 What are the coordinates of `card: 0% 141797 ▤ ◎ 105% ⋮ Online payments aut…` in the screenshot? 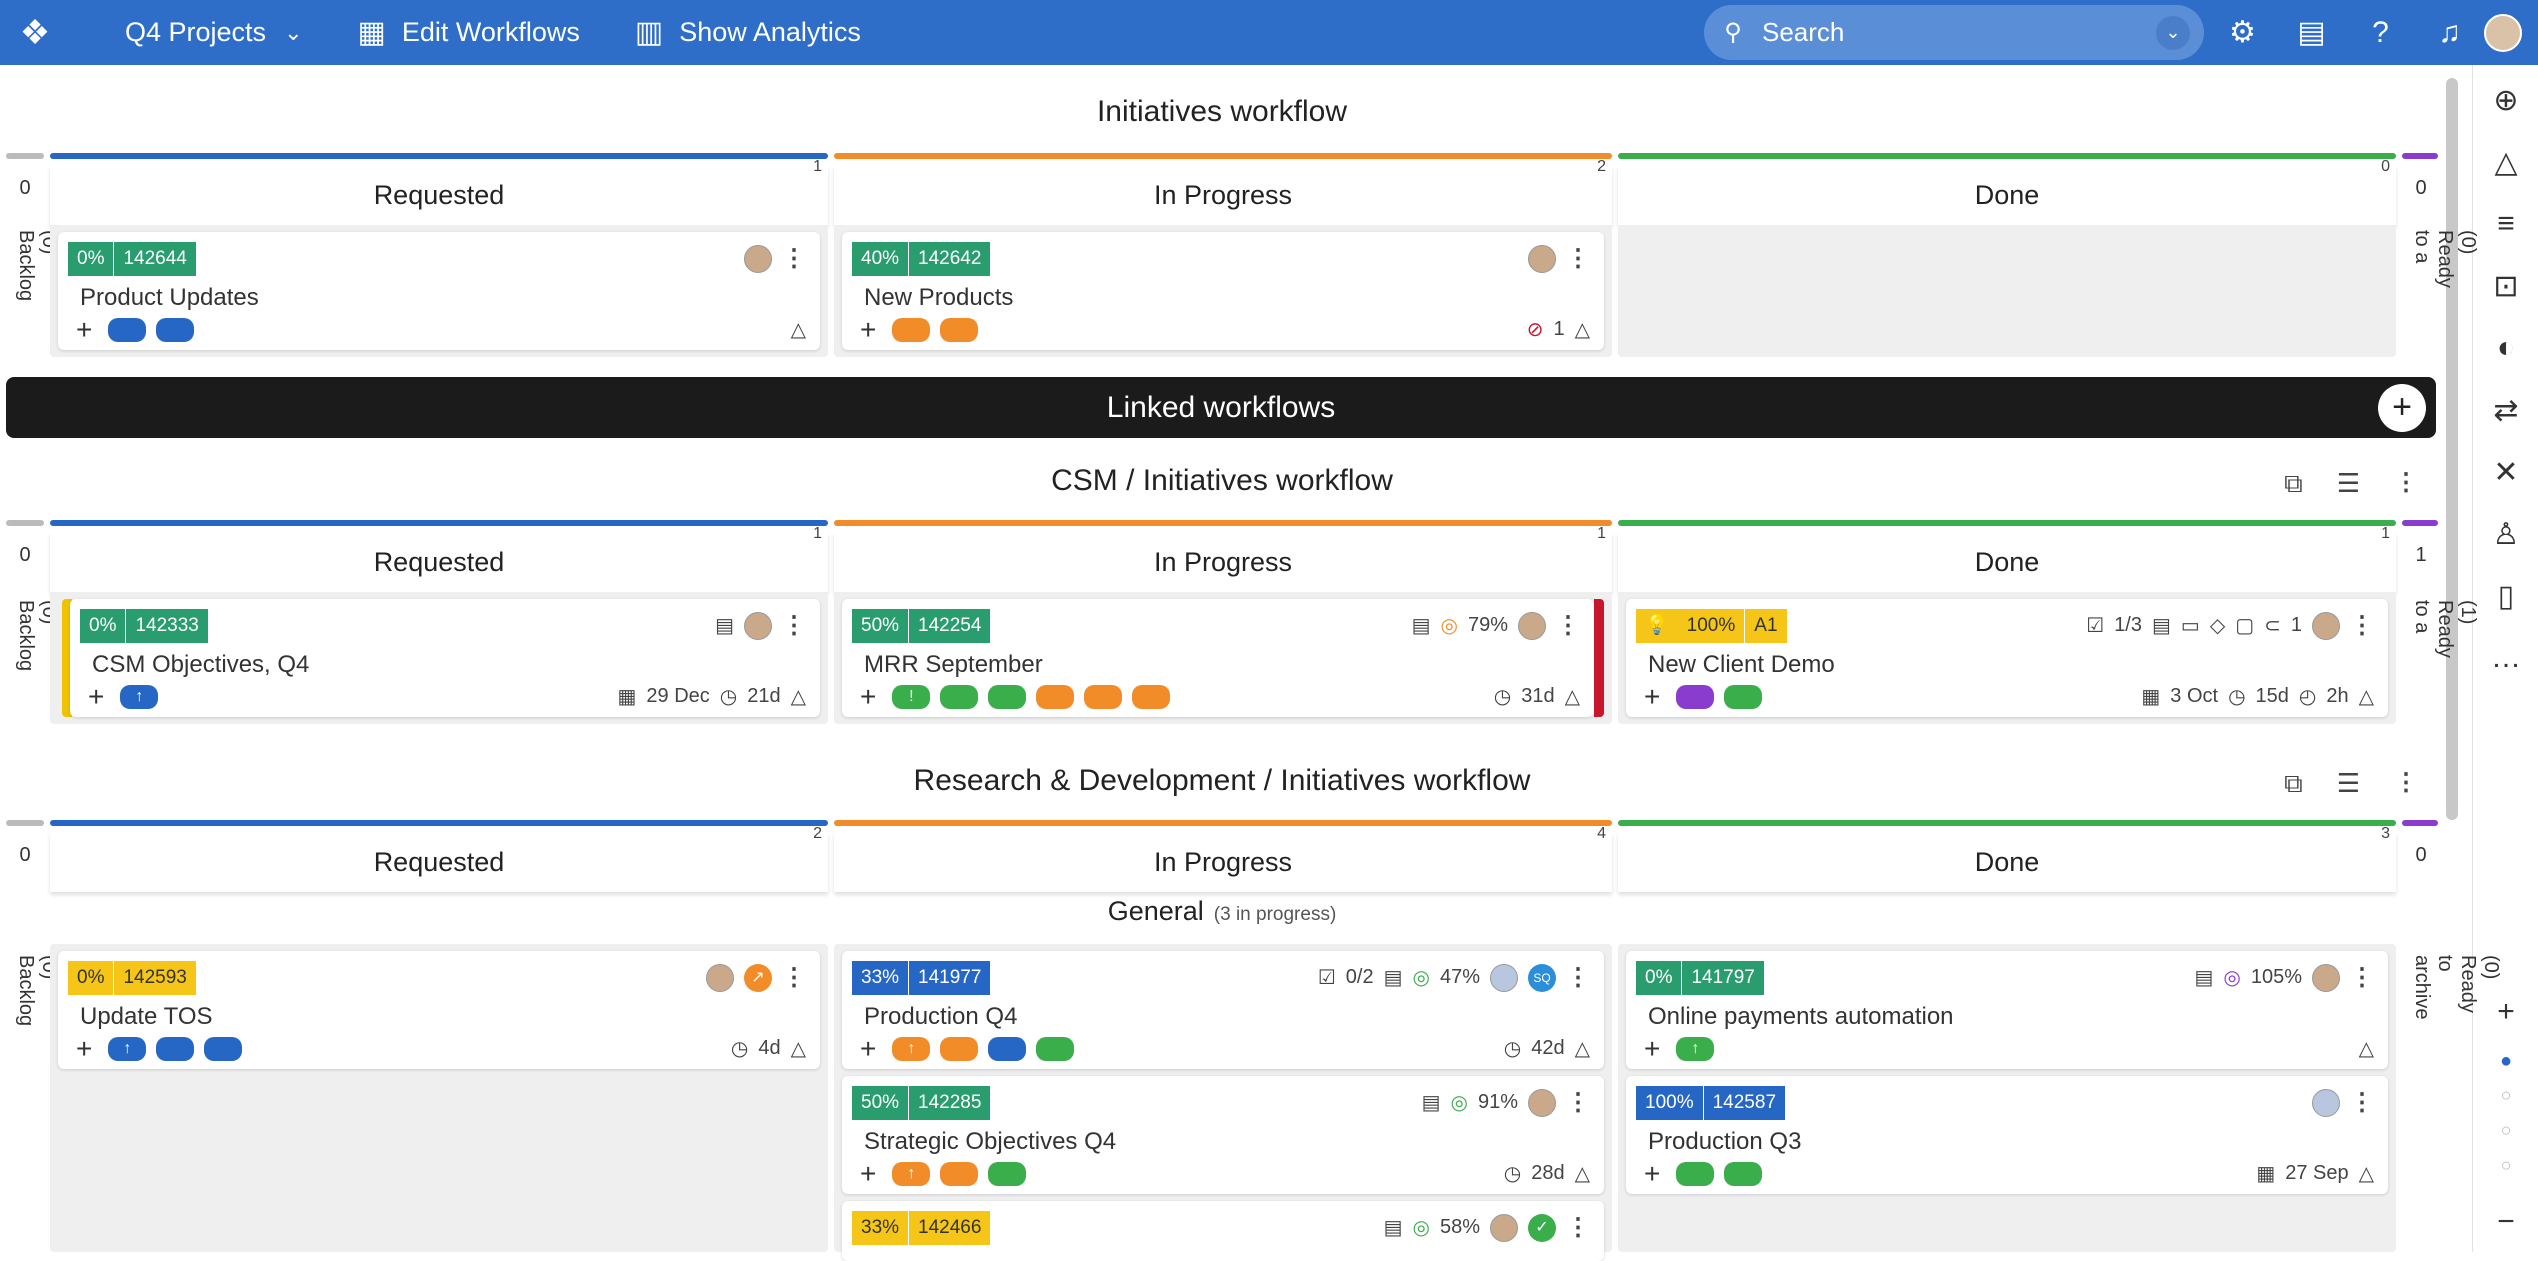 It's located at (2007, 1010).